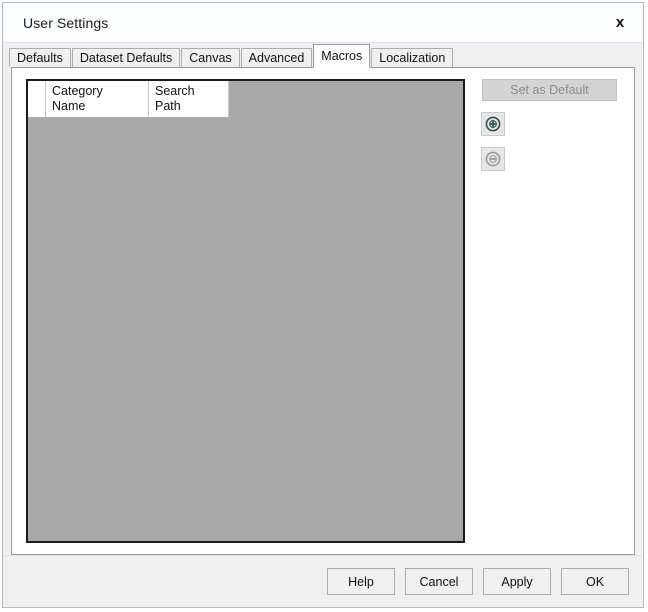 The width and height of the screenshot is (648, 612). Describe the element at coordinates (210, 57) in the screenshot. I see `tab-canvas: Canvas` at that location.